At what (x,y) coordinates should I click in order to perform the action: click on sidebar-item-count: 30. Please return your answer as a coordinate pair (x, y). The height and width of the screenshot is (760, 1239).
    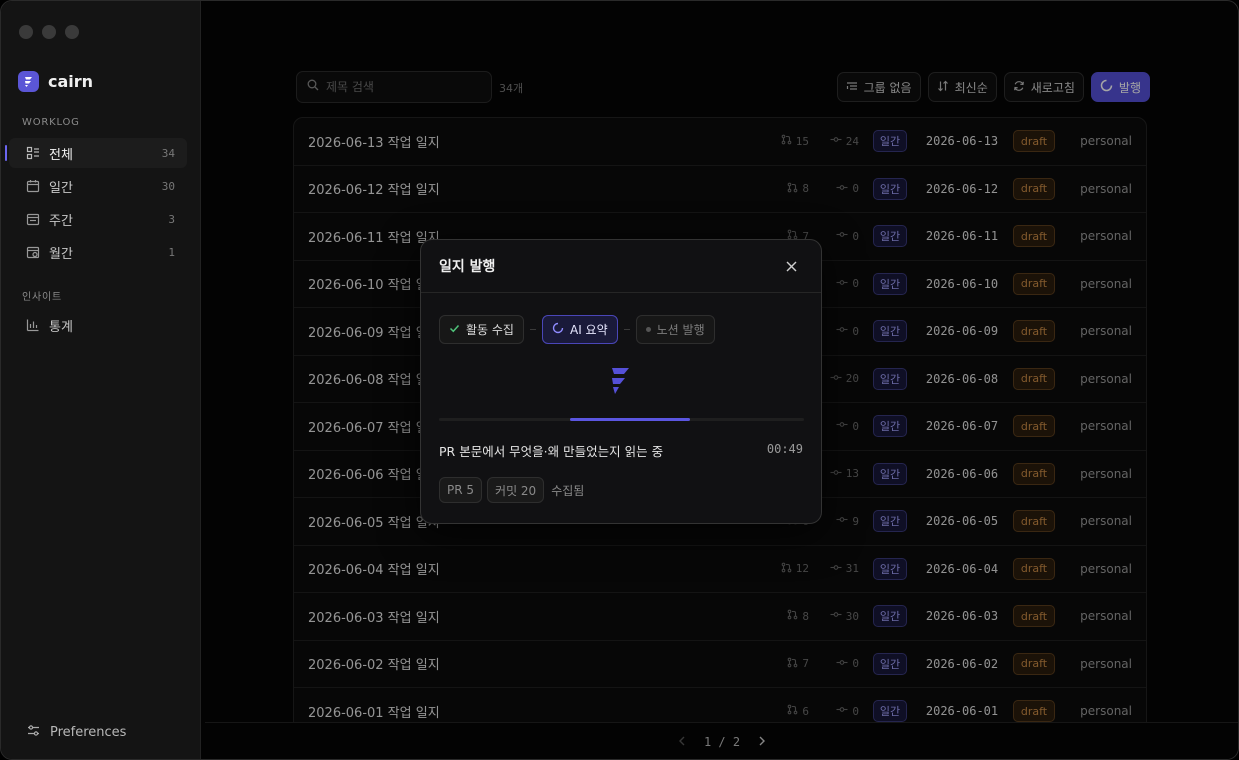
    Looking at the image, I should click on (168, 186).